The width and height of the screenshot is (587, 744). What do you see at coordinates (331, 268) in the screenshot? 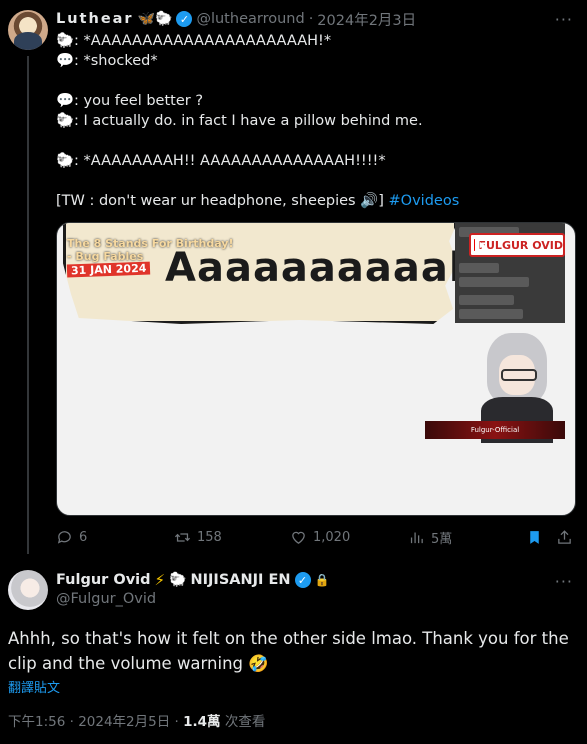
I see `scream-caption: Aaaaaaaaaah!` at bounding box center [331, 268].